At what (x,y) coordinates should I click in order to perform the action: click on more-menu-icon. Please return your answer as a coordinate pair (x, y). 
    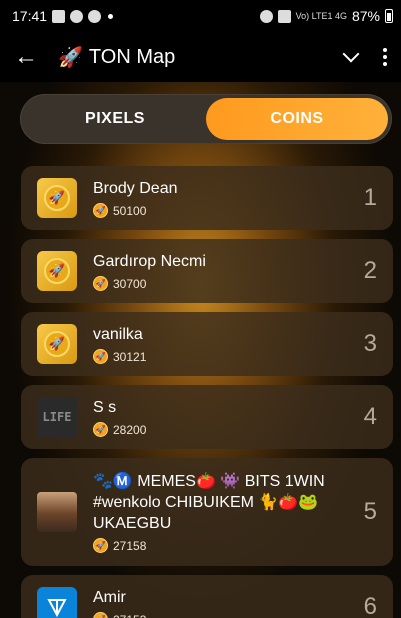
    Looking at the image, I should click on (385, 57).